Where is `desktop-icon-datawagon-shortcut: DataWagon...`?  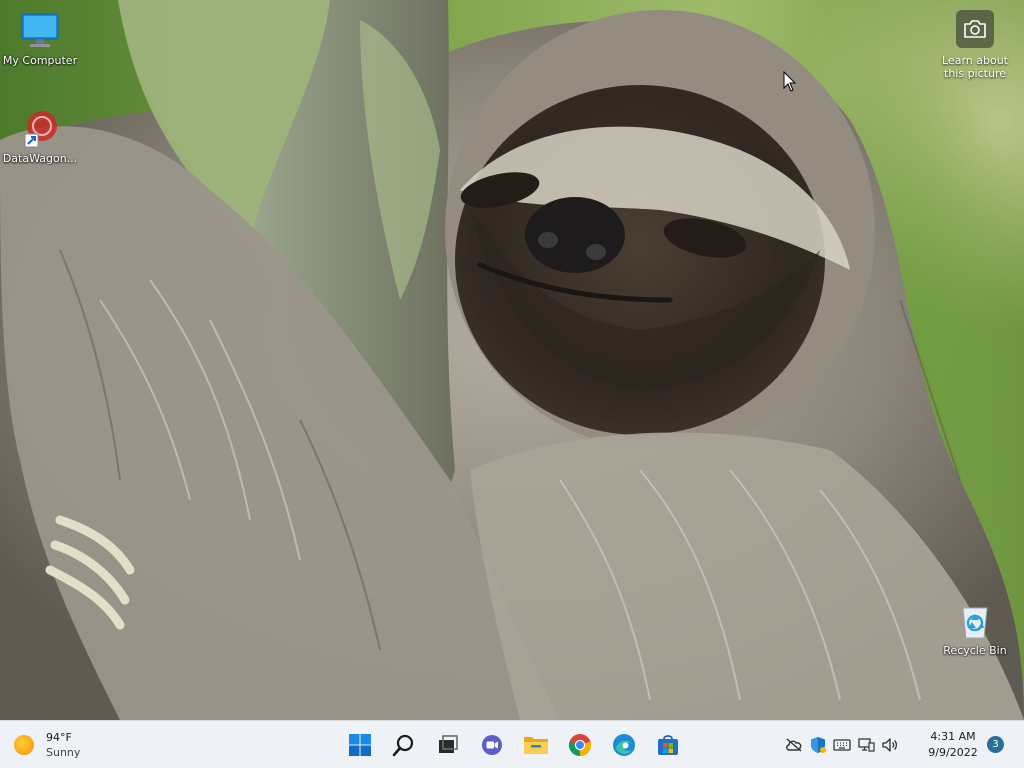 desktop-icon-datawagon-shortcut: DataWagon... is located at coordinates (40, 136).